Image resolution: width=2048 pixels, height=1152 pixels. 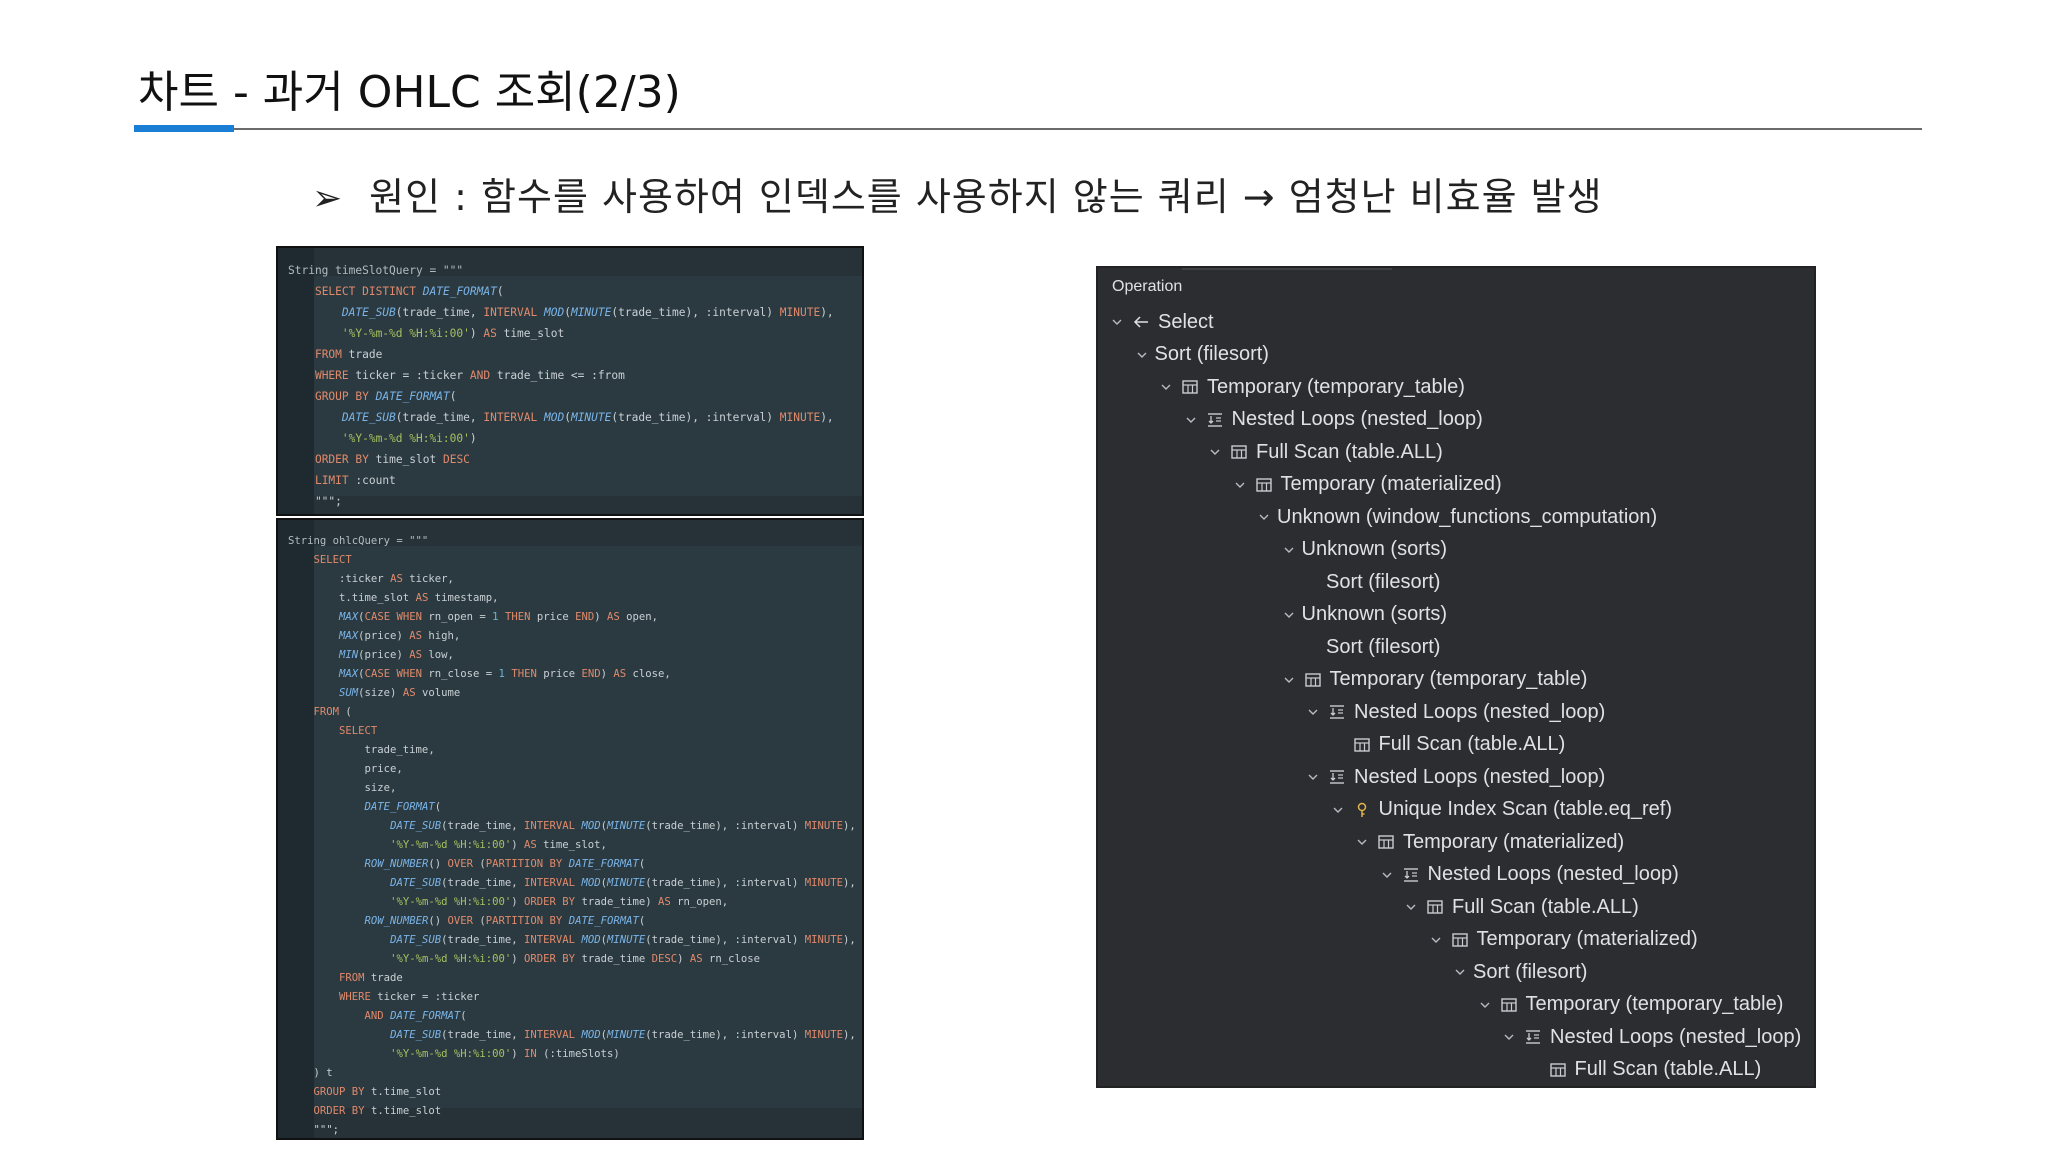 I want to click on code-line: ORDER BY t.time_slot, so click(x=377, y=1111).